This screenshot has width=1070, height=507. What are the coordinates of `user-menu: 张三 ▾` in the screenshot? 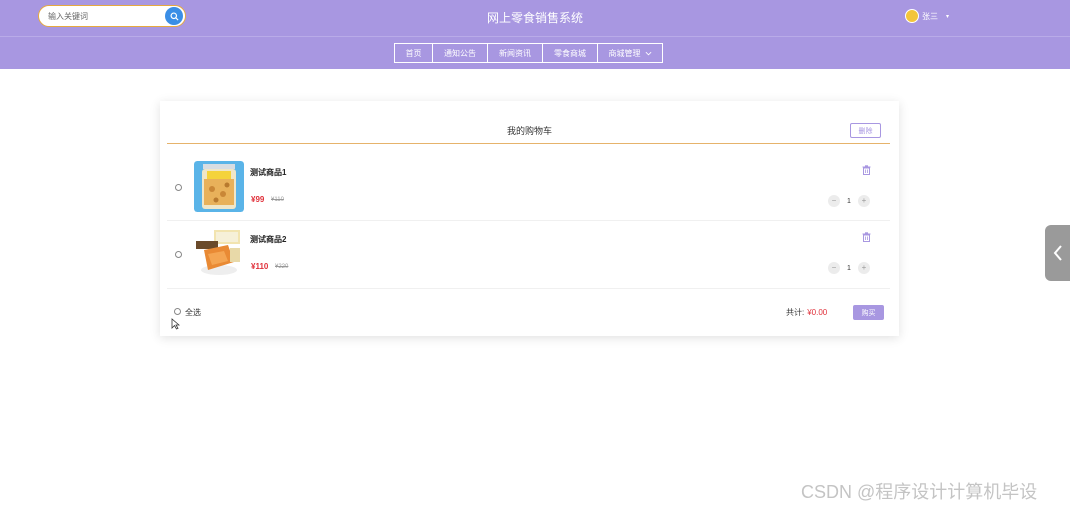 It's located at (927, 16).